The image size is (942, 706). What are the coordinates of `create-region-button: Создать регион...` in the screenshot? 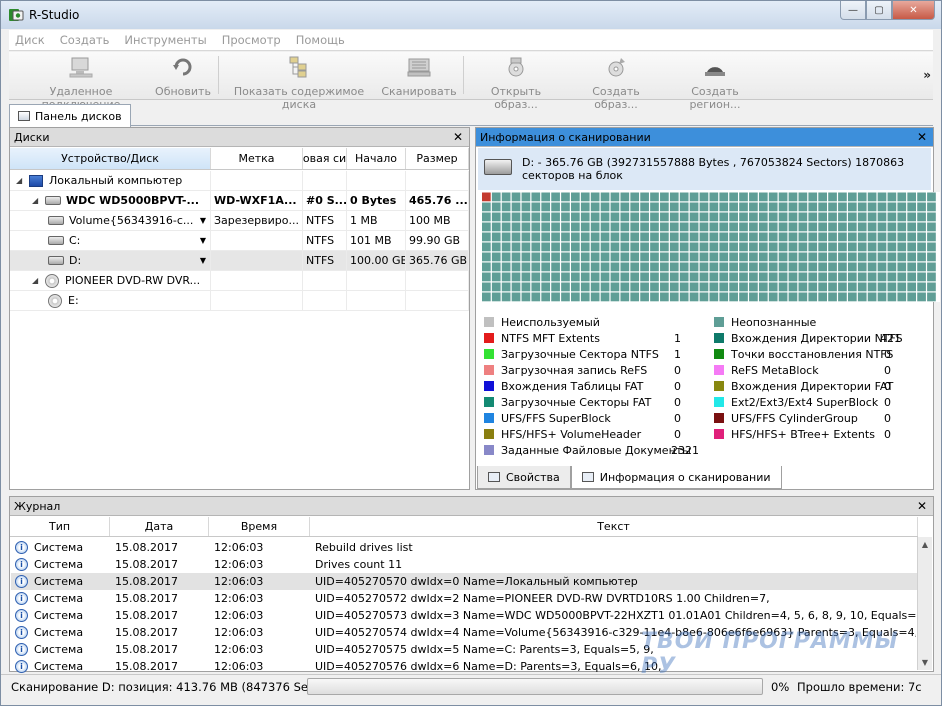 It's located at (715, 83).